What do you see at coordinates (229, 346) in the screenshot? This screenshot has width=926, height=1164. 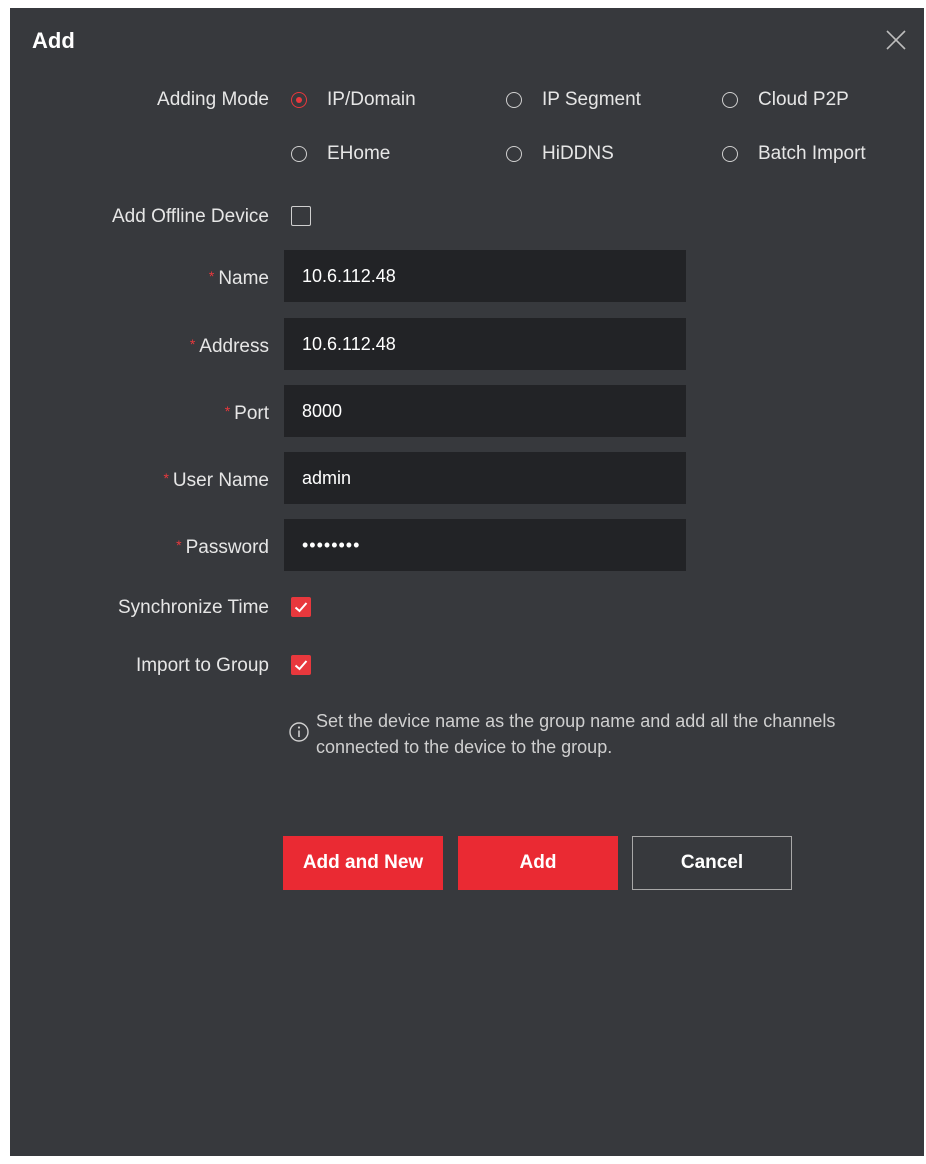 I see `address-label: * Address` at bounding box center [229, 346].